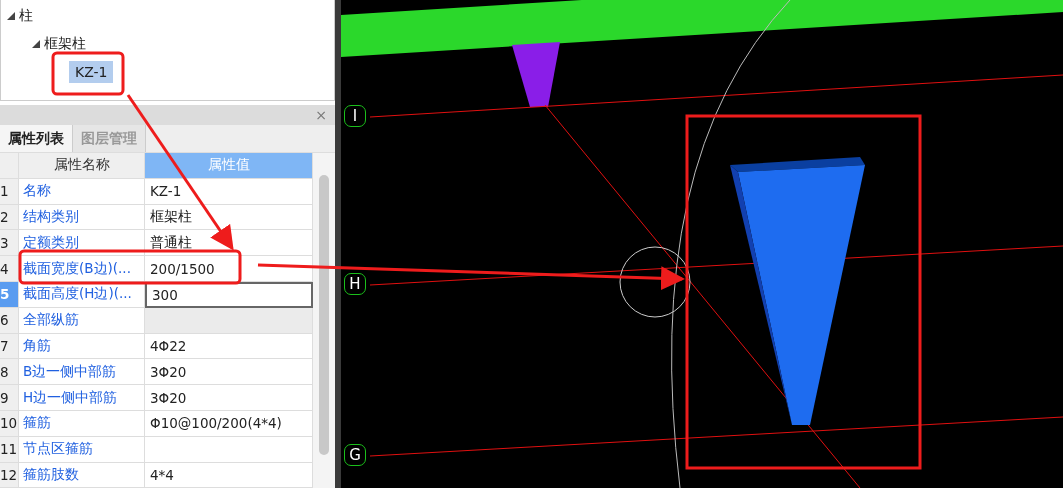  Describe the element at coordinates (9, 449) in the screenshot. I see `row-number: 11` at that location.